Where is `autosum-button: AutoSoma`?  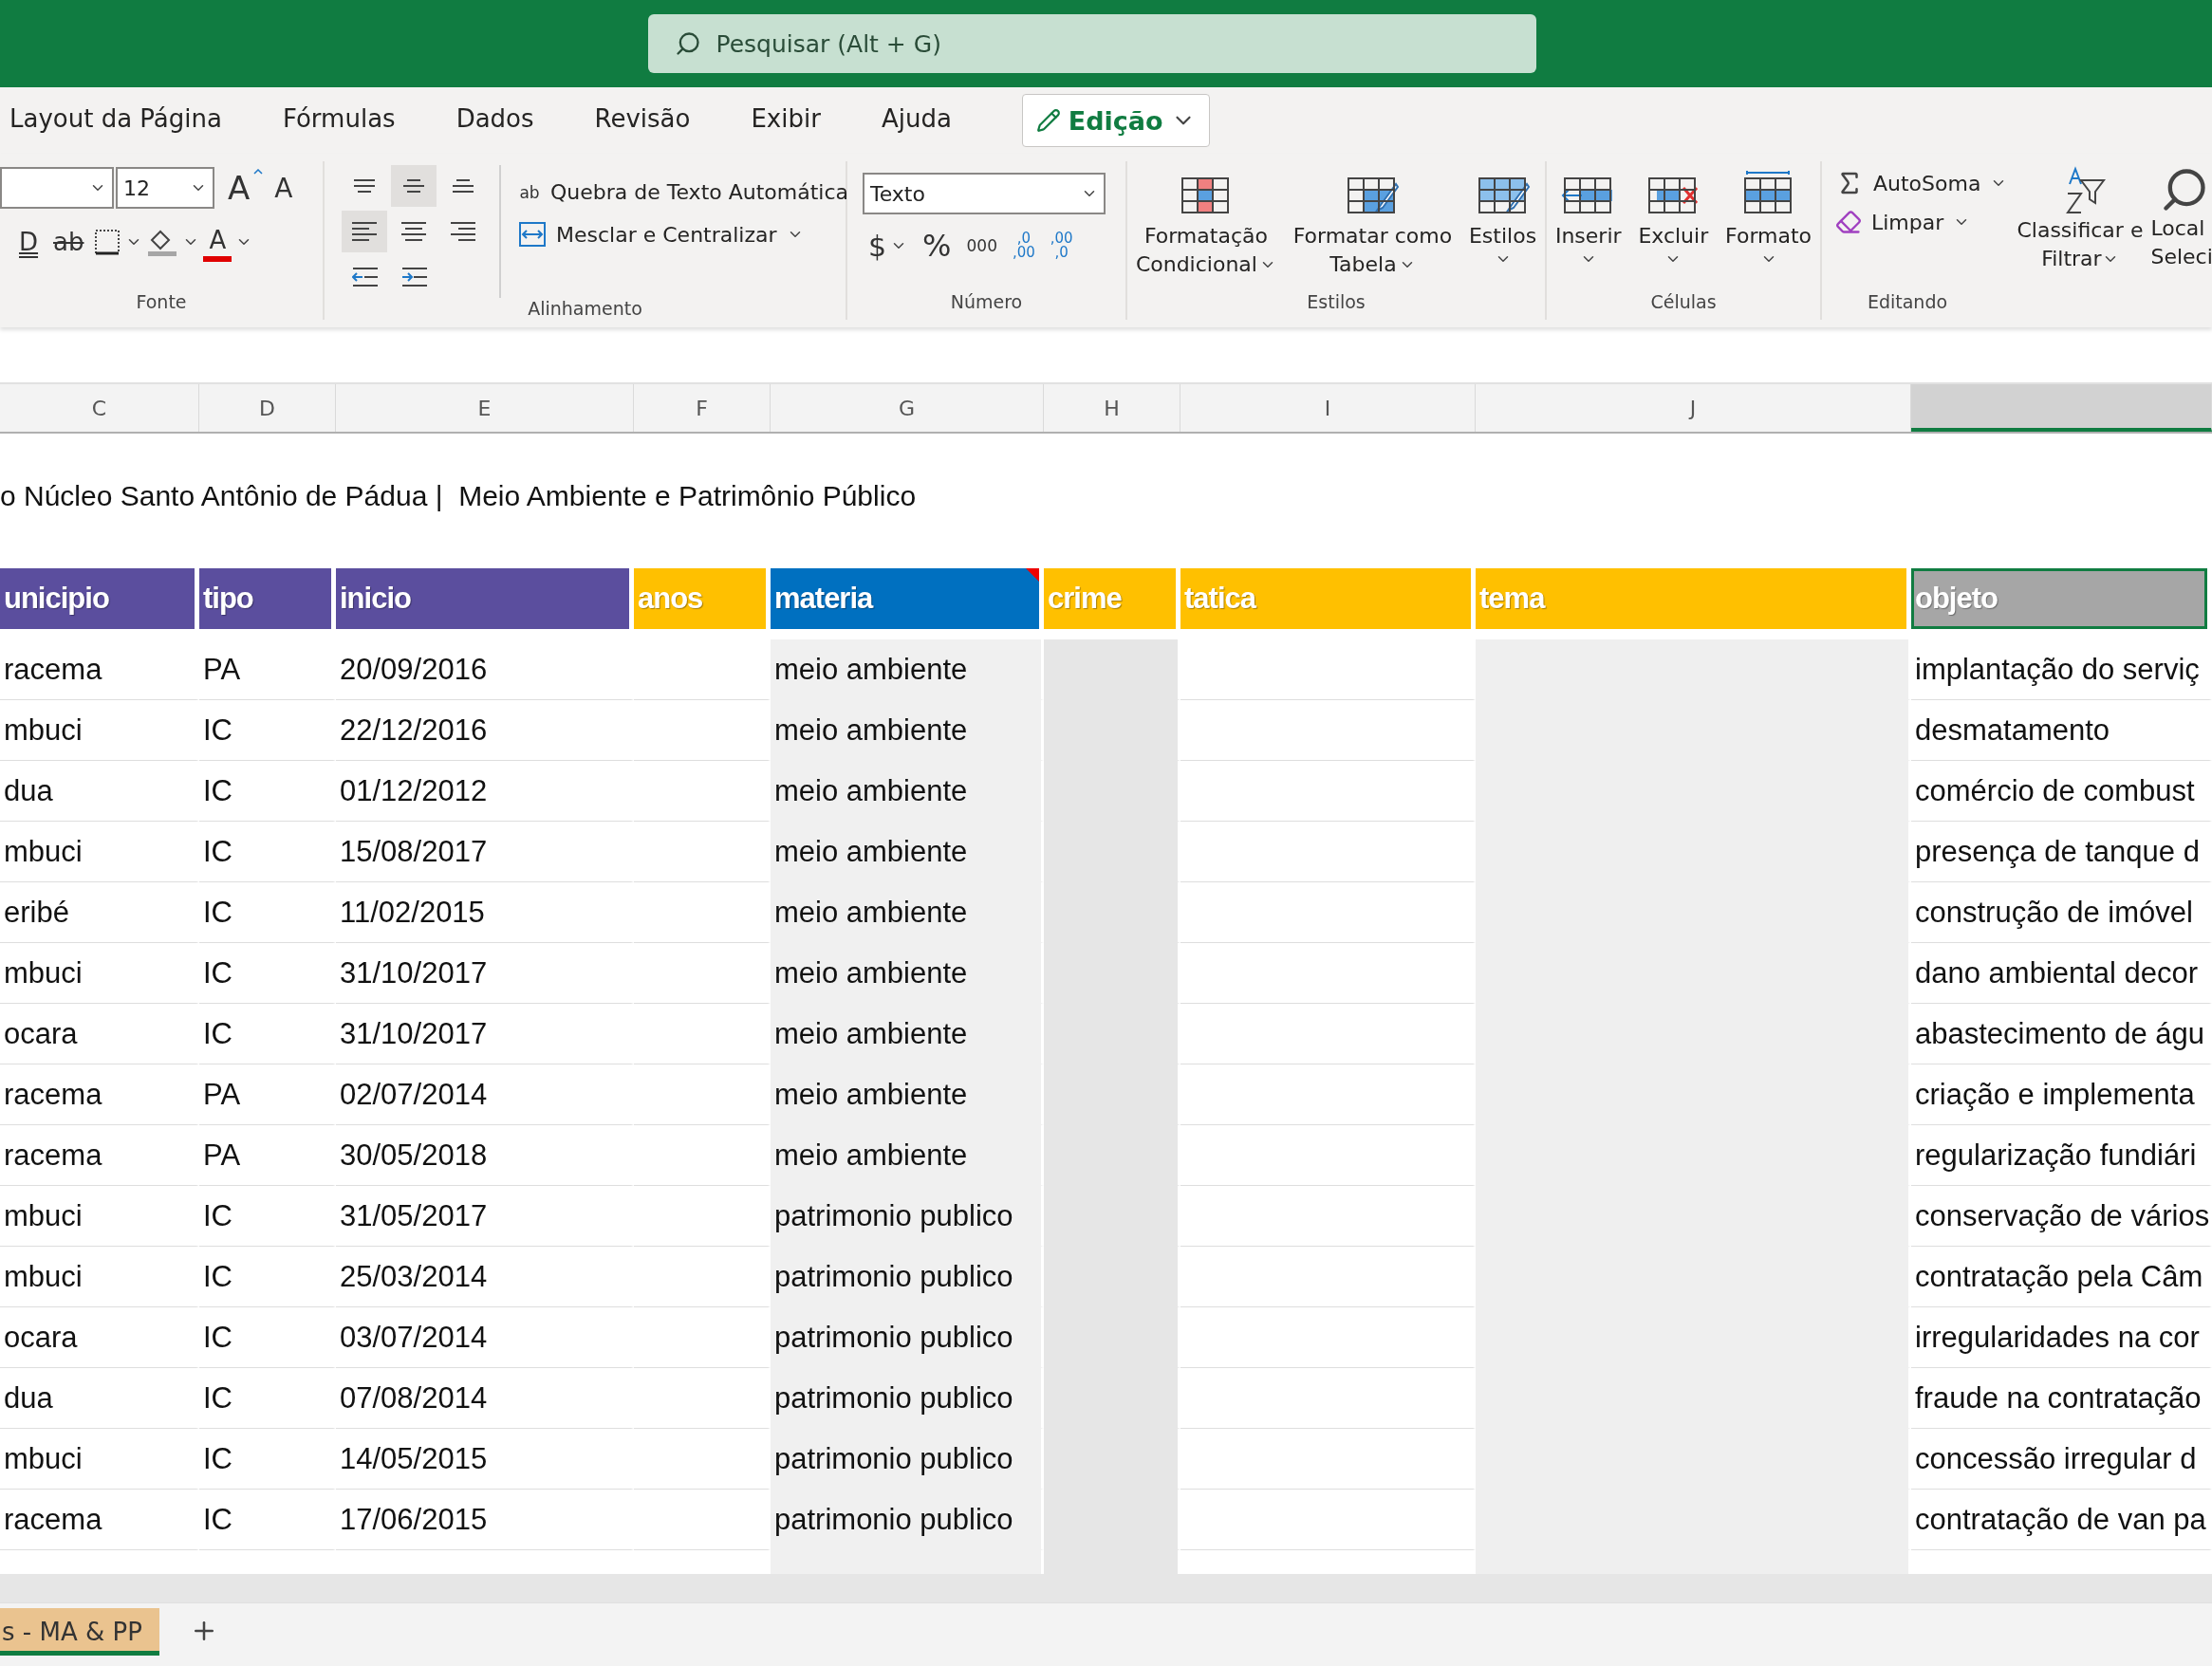
autosum-button: AutoSoma is located at coordinates (1922, 183).